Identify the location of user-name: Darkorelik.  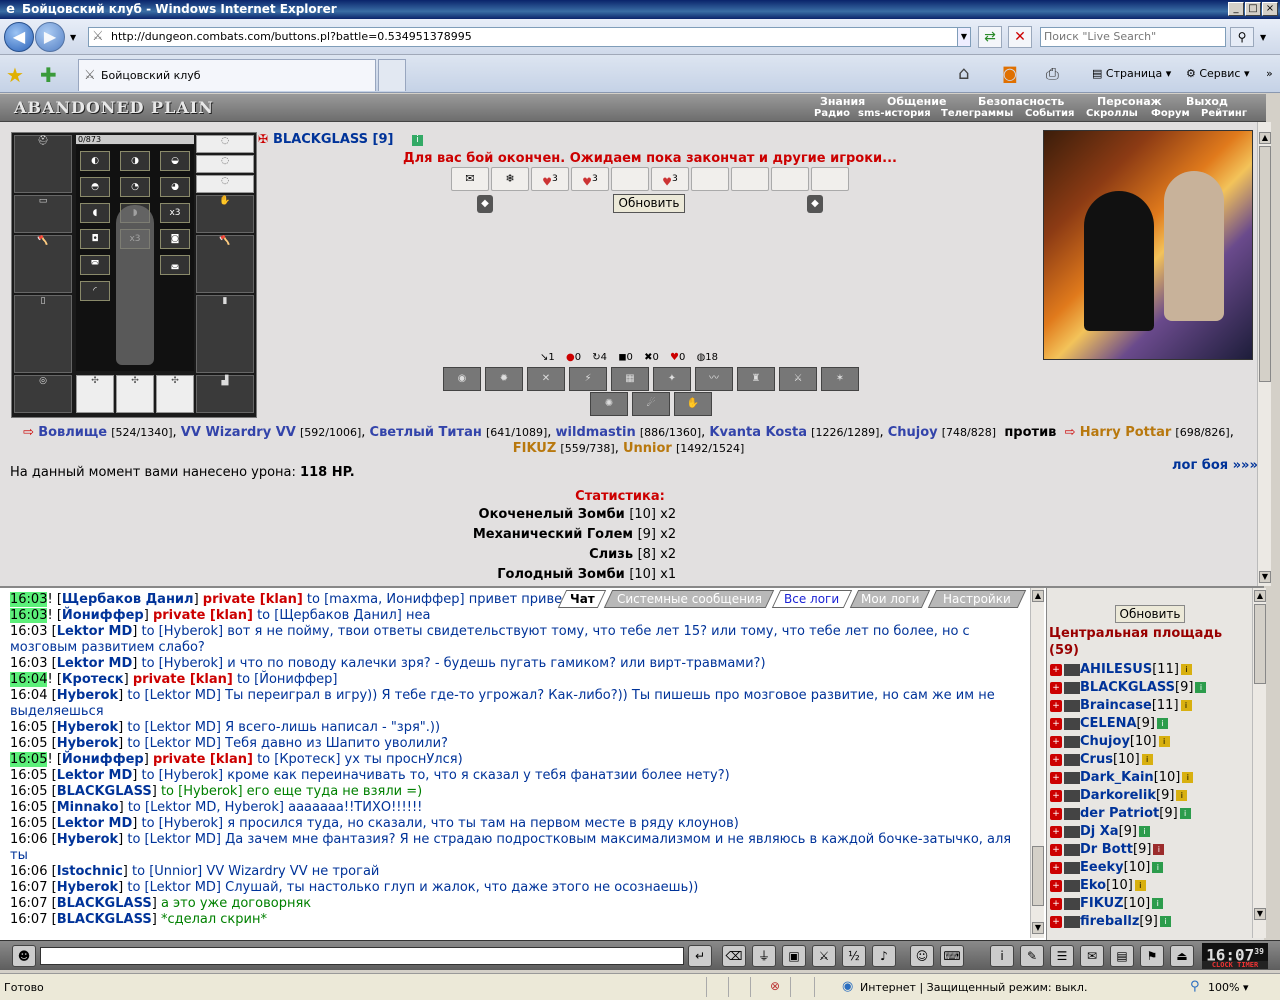
(1118, 795).